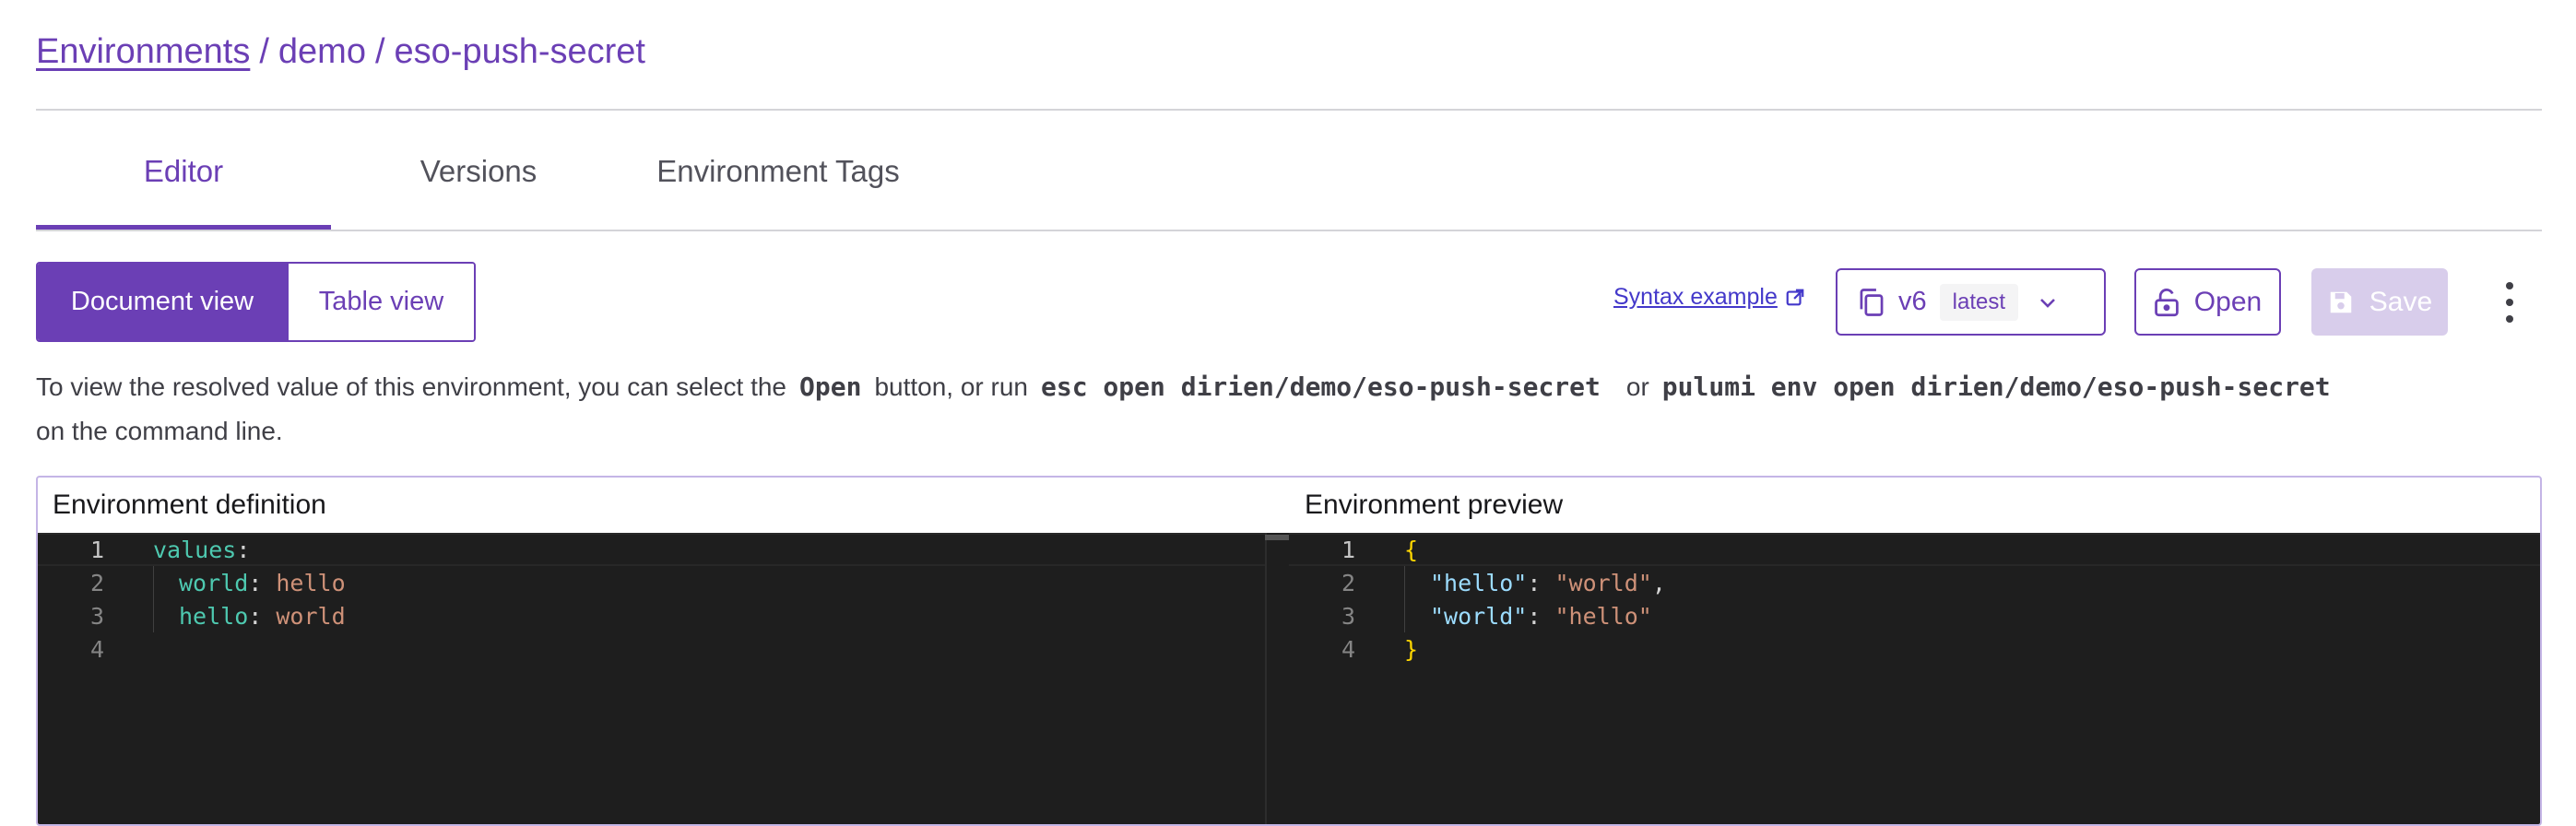 The image size is (2576, 826). I want to click on breadcrumb-project: demo, so click(322, 51).